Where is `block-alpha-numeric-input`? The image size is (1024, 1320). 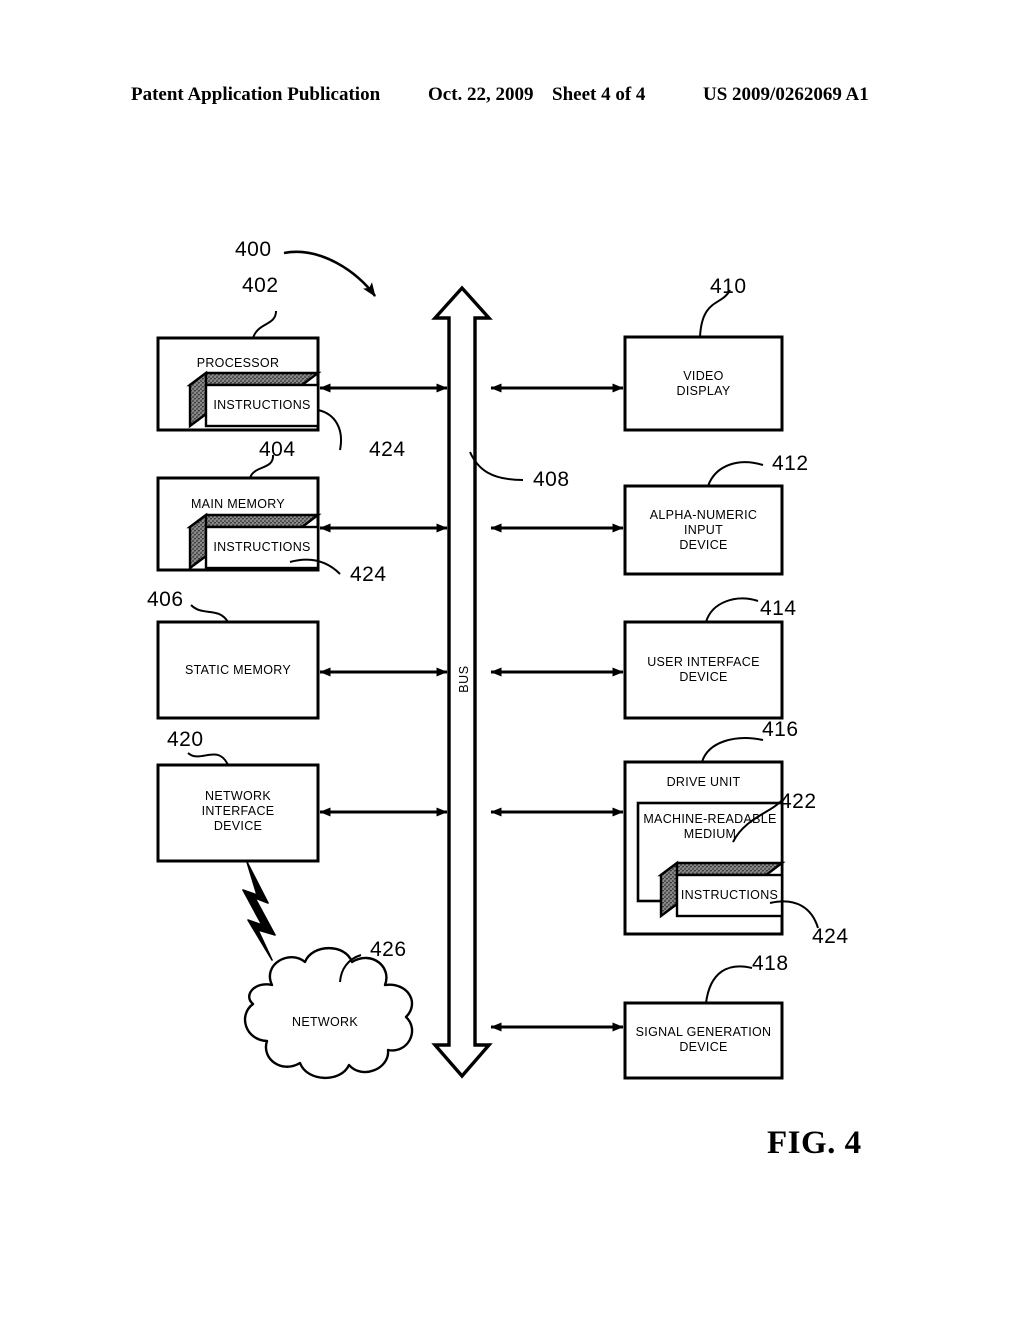
block-alpha-numeric-input is located at coordinates (703, 530).